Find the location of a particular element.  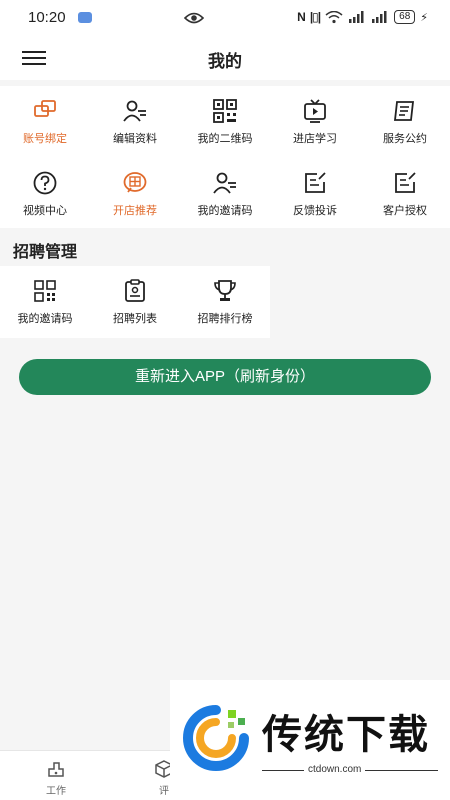

recruit-grid: 我的邀请码 招聘列表 招聘排行榜 is located at coordinates (135, 302).